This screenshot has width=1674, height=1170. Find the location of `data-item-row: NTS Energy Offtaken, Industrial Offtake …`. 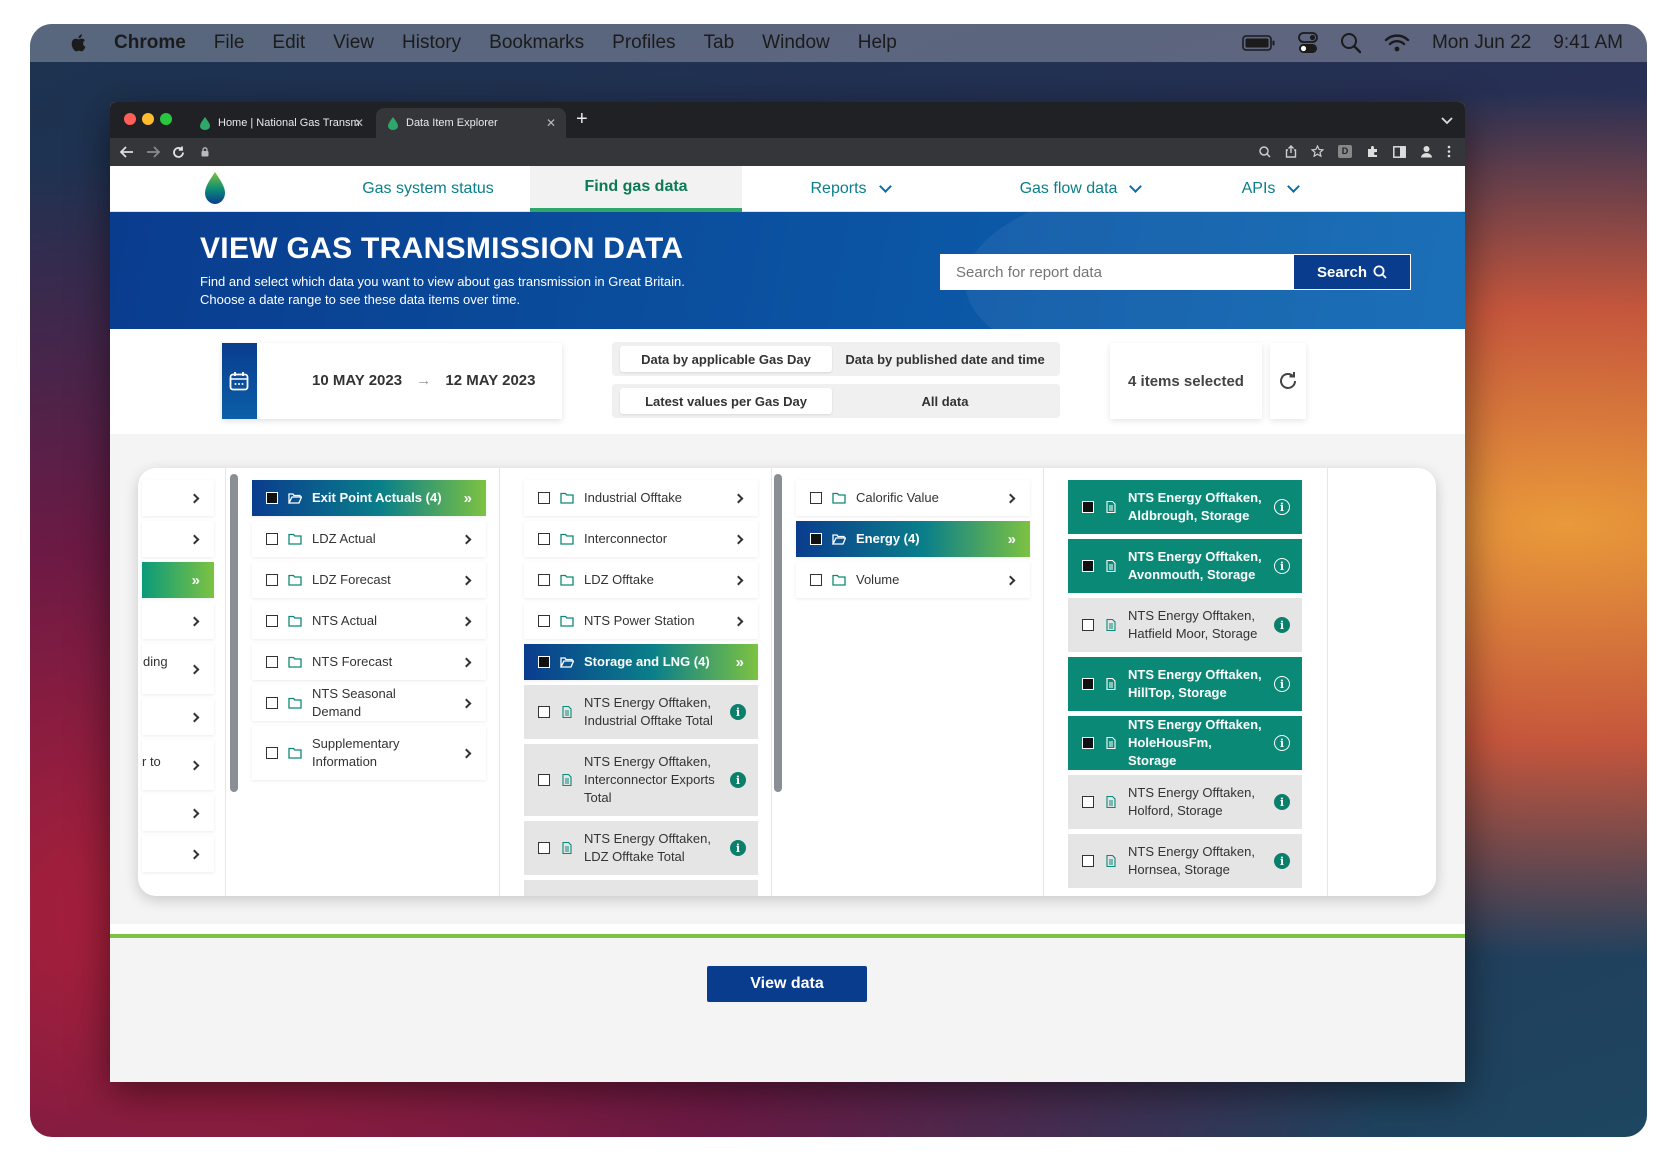

data-item-row: NTS Energy Offtaken, Industrial Offtake … is located at coordinates (641, 712).